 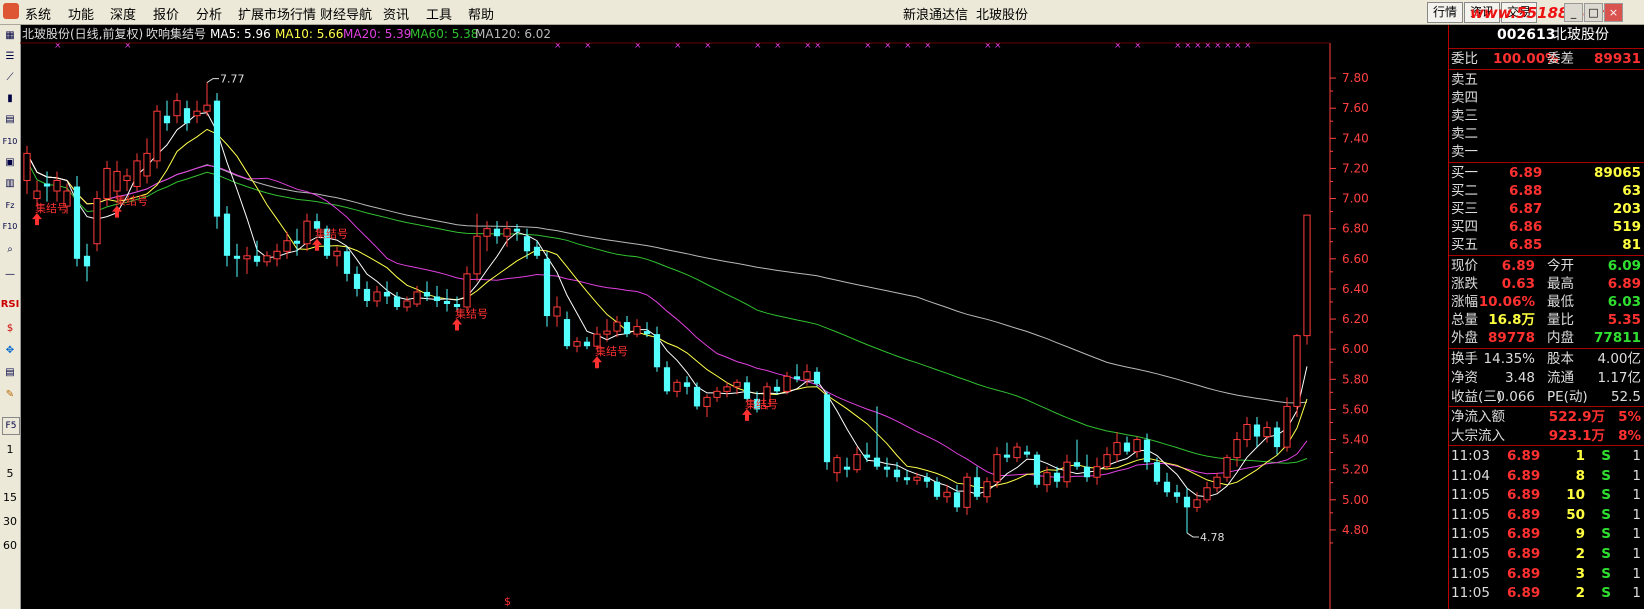 What do you see at coordinates (10, 184) in the screenshot?
I see `book-icon: ▥` at bounding box center [10, 184].